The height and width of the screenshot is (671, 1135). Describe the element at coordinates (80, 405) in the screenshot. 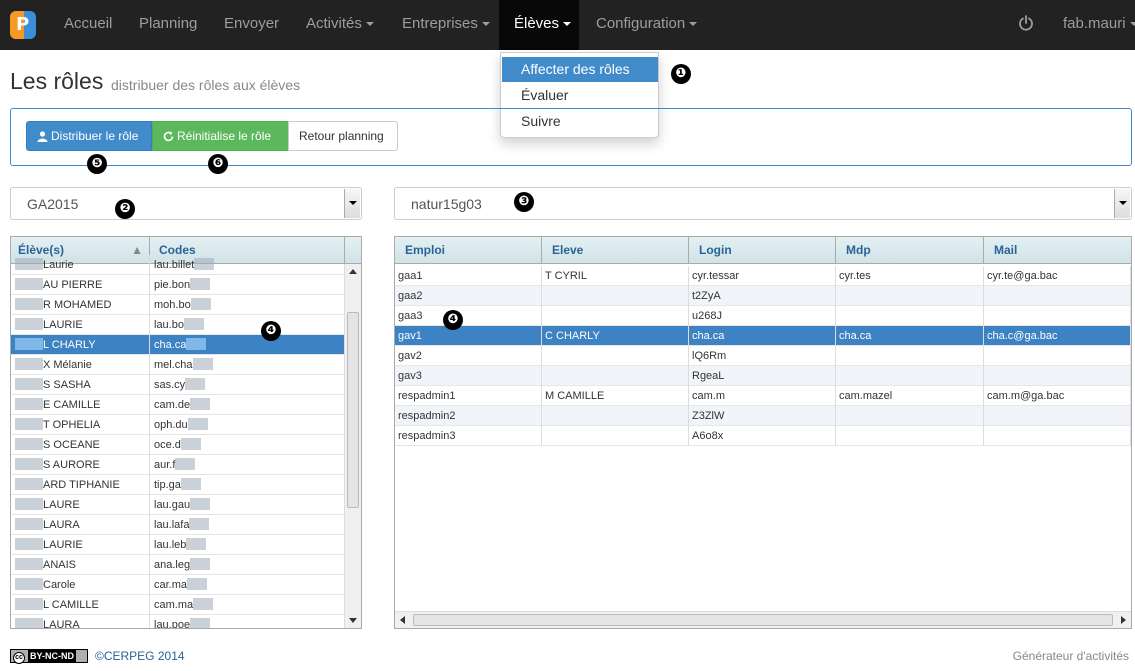

I see `student-name-cell: E CAMILLE` at that location.